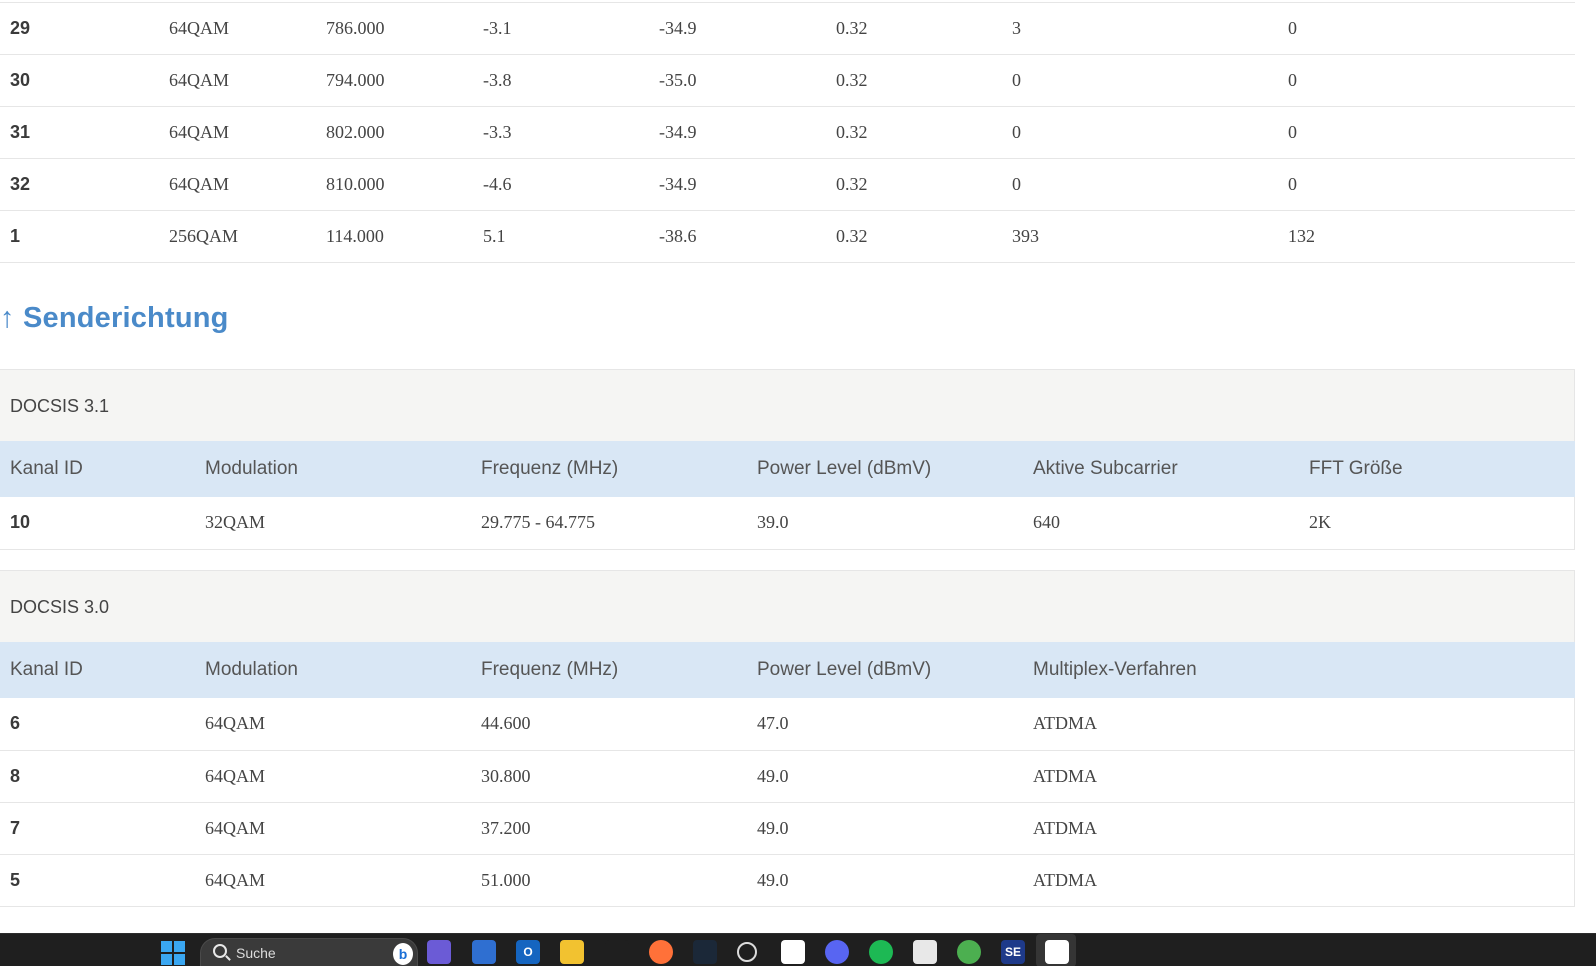  I want to click on table-cell: 640, so click(1046, 522).